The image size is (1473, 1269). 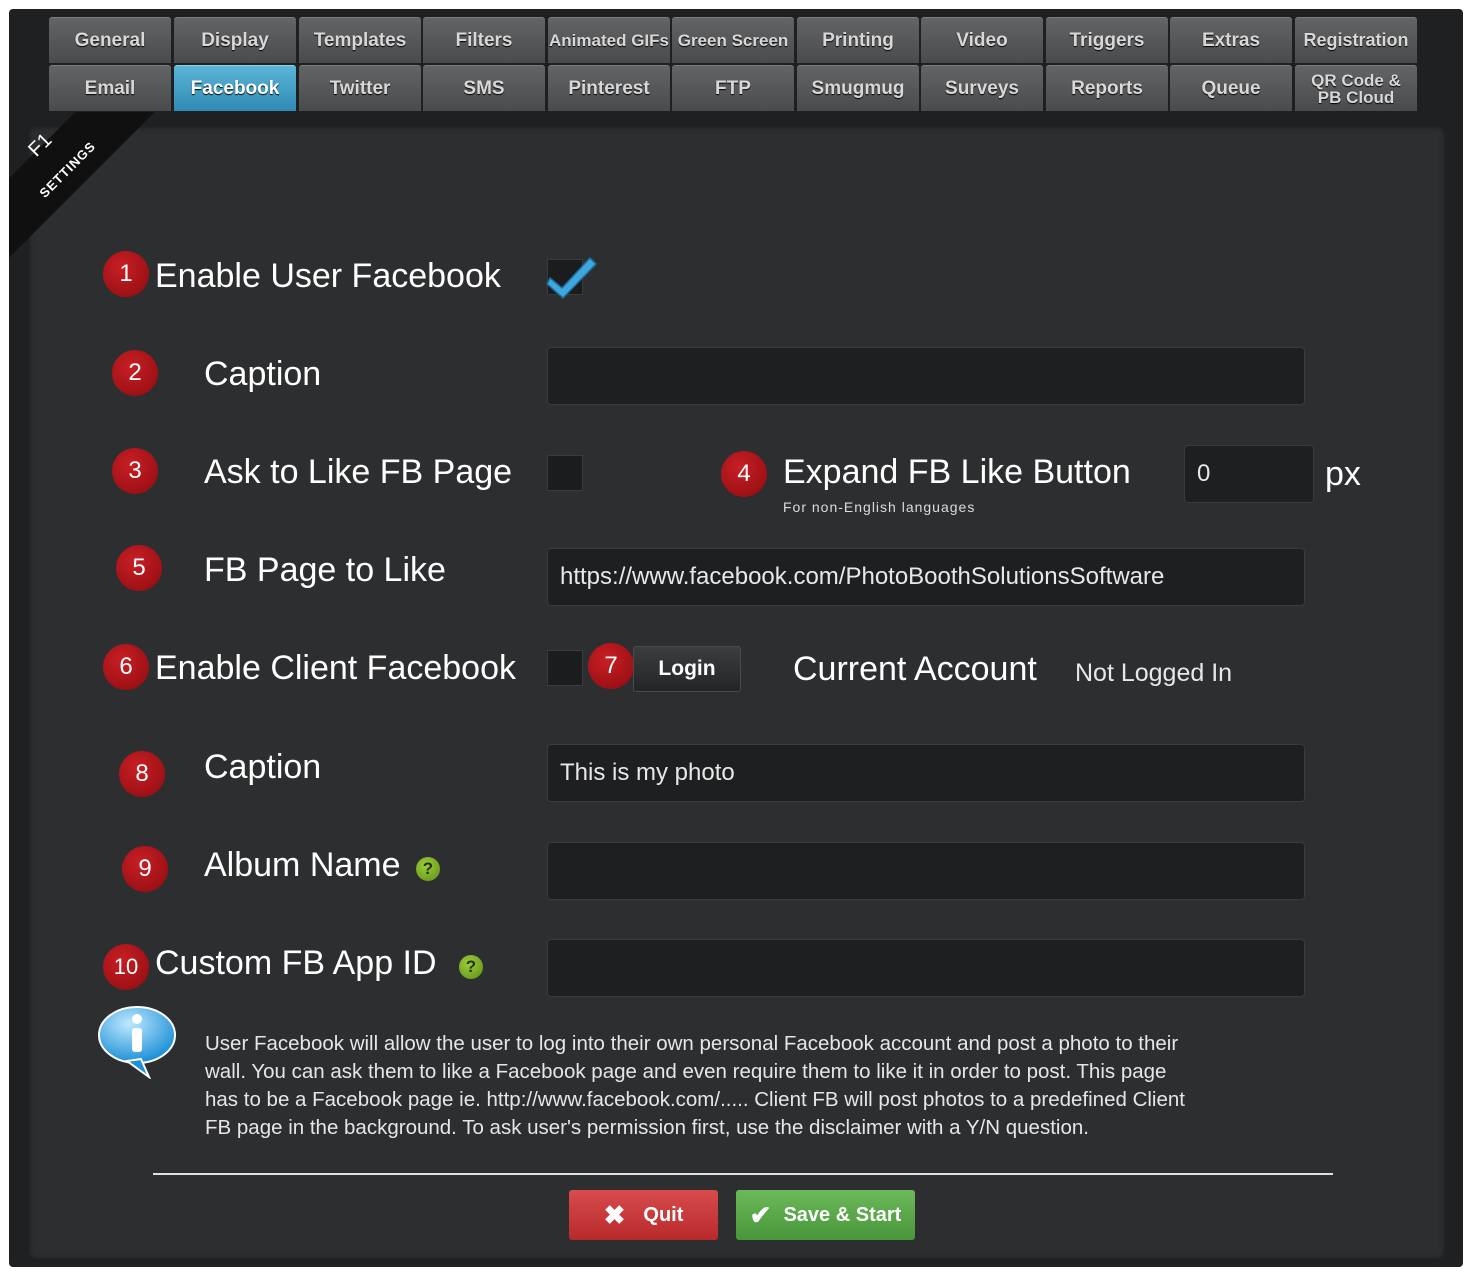 I want to click on divider, so click(x=743, y=1174).